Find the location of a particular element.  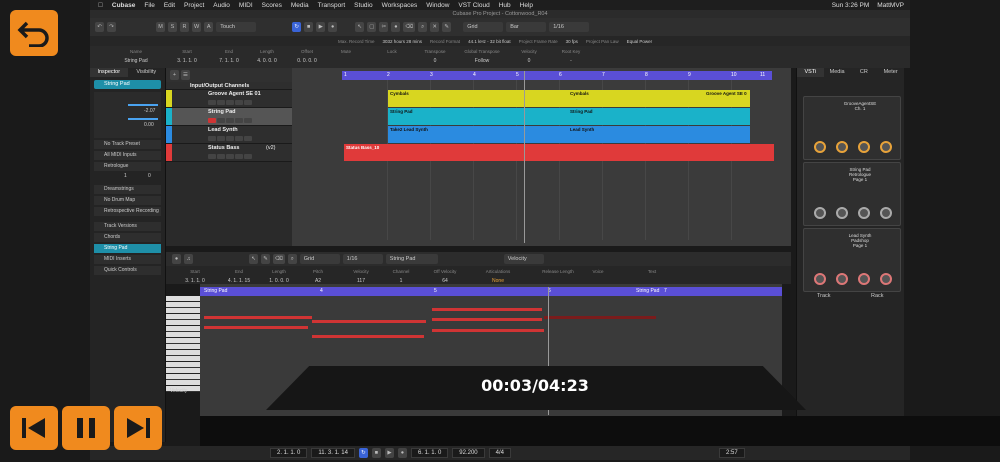

transport-stop-button: ■ is located at coordinates (376, 453).